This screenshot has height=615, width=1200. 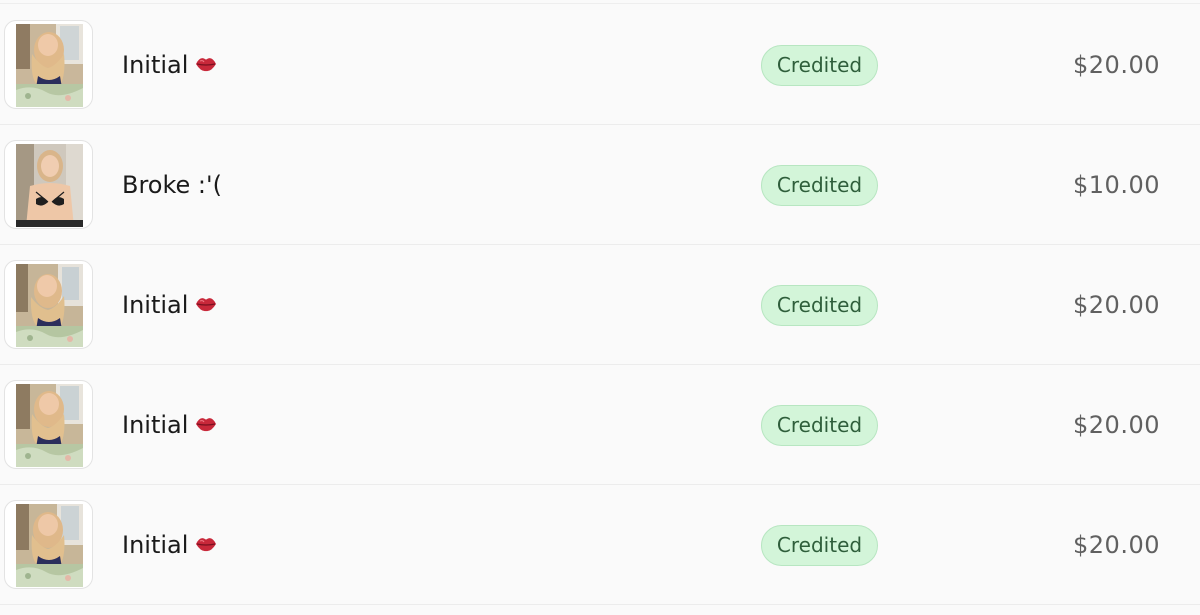 I want to click on transaction-amount: $10.00, so click(x=1116, y=185).